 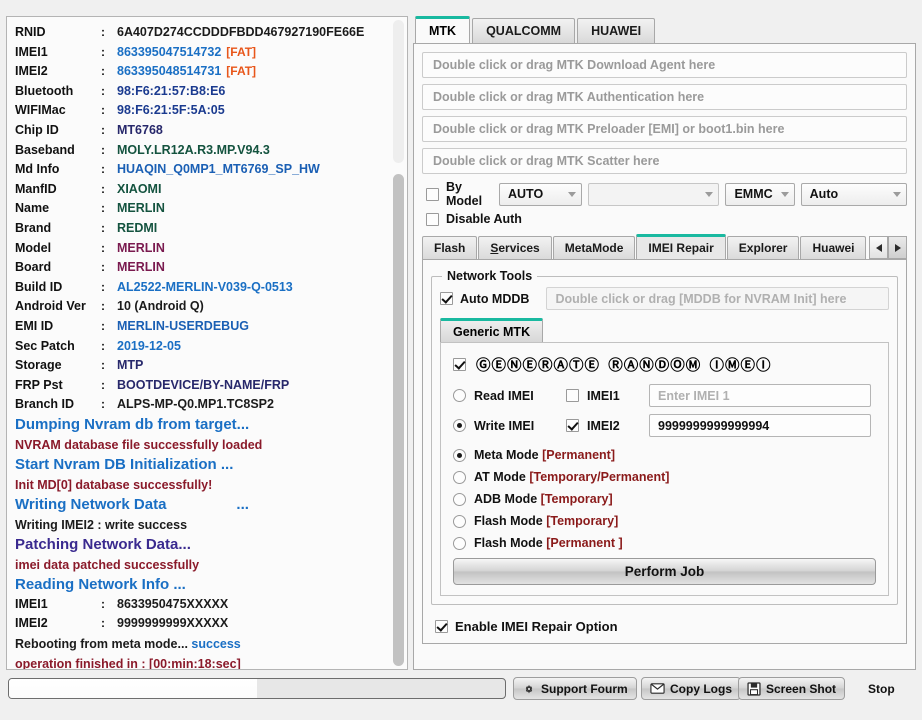 I want to click on log-field-tag: [FAT], so click(x=241, y=51).